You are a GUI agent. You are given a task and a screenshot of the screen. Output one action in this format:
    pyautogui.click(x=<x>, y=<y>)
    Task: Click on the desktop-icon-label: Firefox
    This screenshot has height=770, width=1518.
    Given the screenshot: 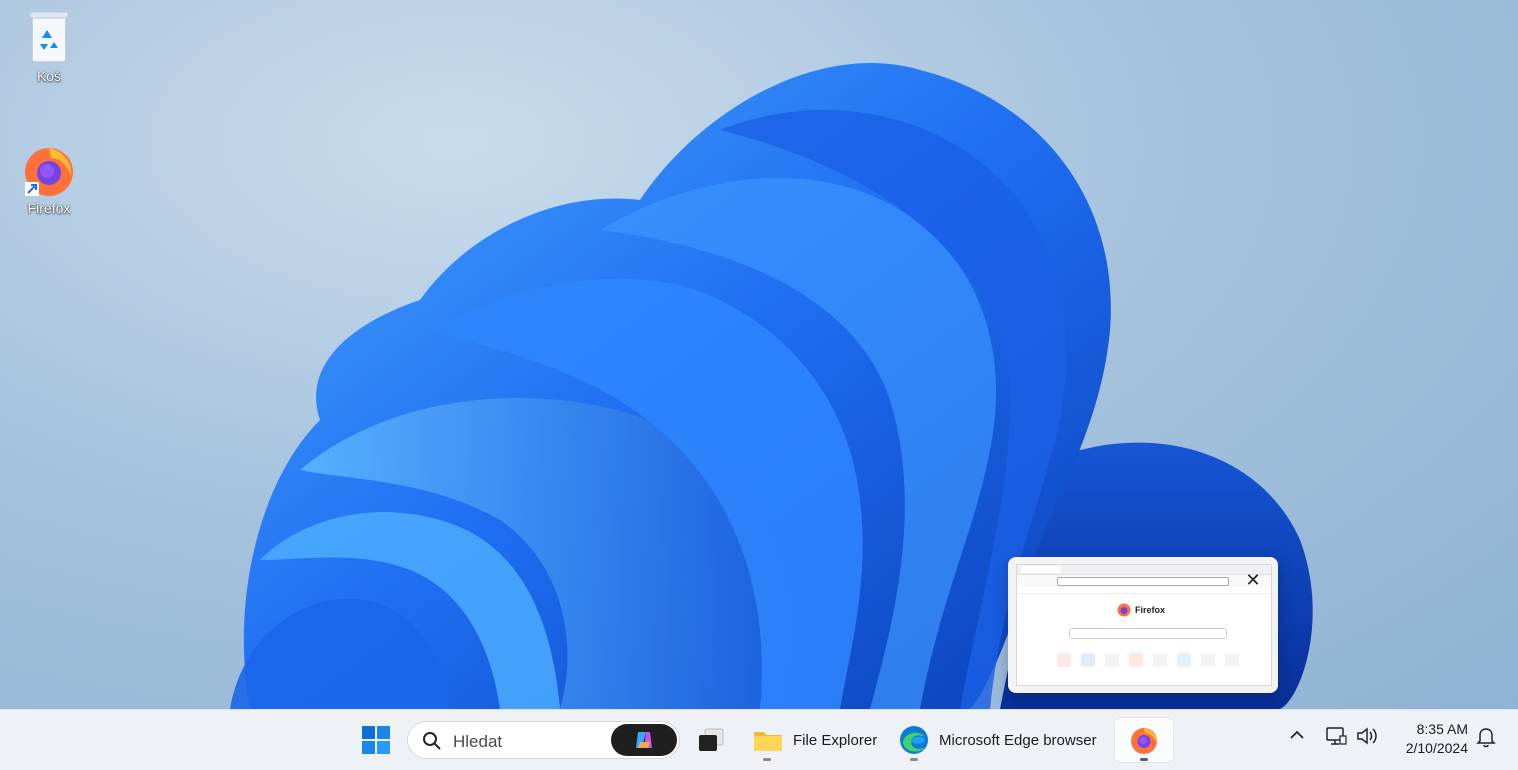 What is the action you would take?
    pyautogui.click(x=49, y=208)
    